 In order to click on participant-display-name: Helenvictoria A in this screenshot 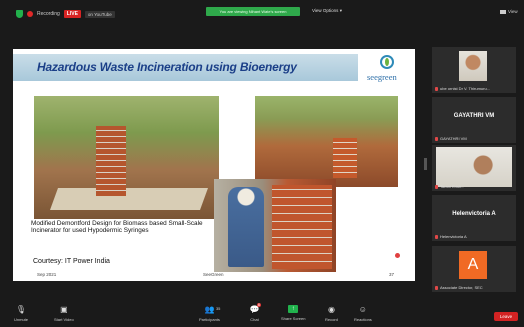, I will do `click(474, 214)`.